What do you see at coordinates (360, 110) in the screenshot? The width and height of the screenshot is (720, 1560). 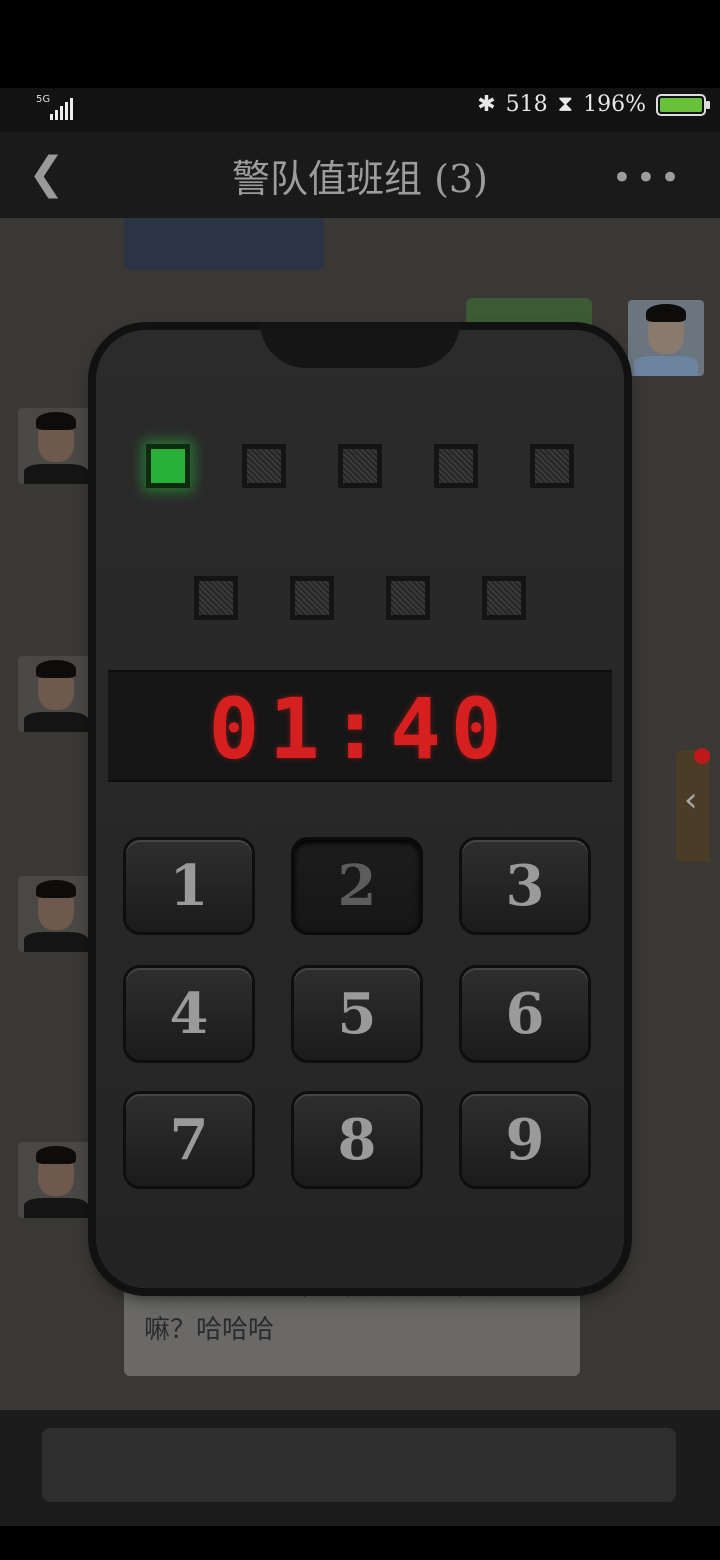 I see `status-bar: 5G ✱ 518 ⧗ 196%` at bounding box center [360, 110].